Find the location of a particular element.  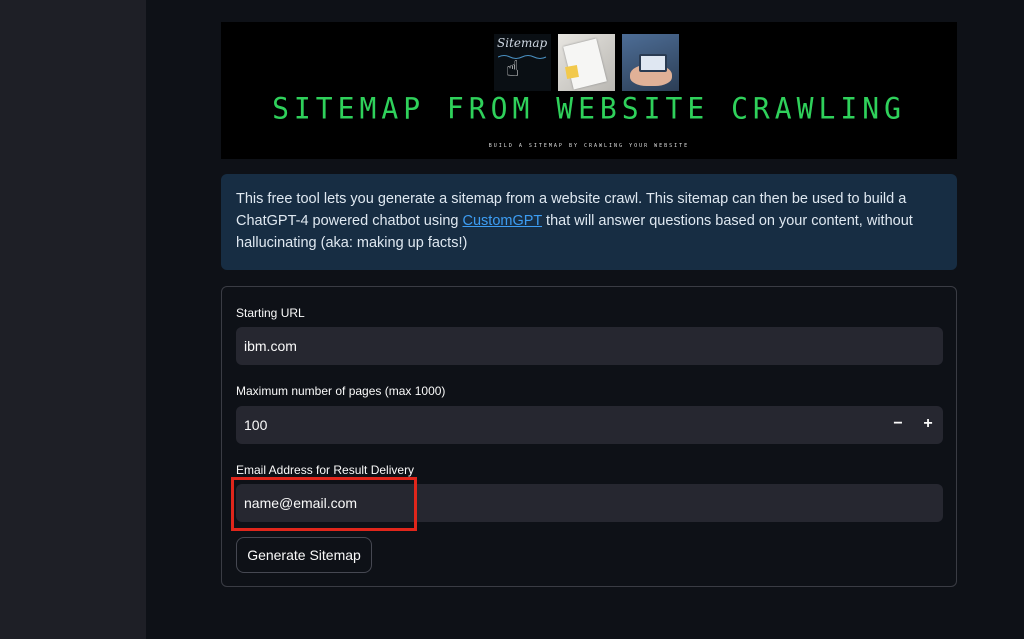

banner-title: SITEMAP FROM WEBSITE CRAWLING is located at coordinates (589, 108).